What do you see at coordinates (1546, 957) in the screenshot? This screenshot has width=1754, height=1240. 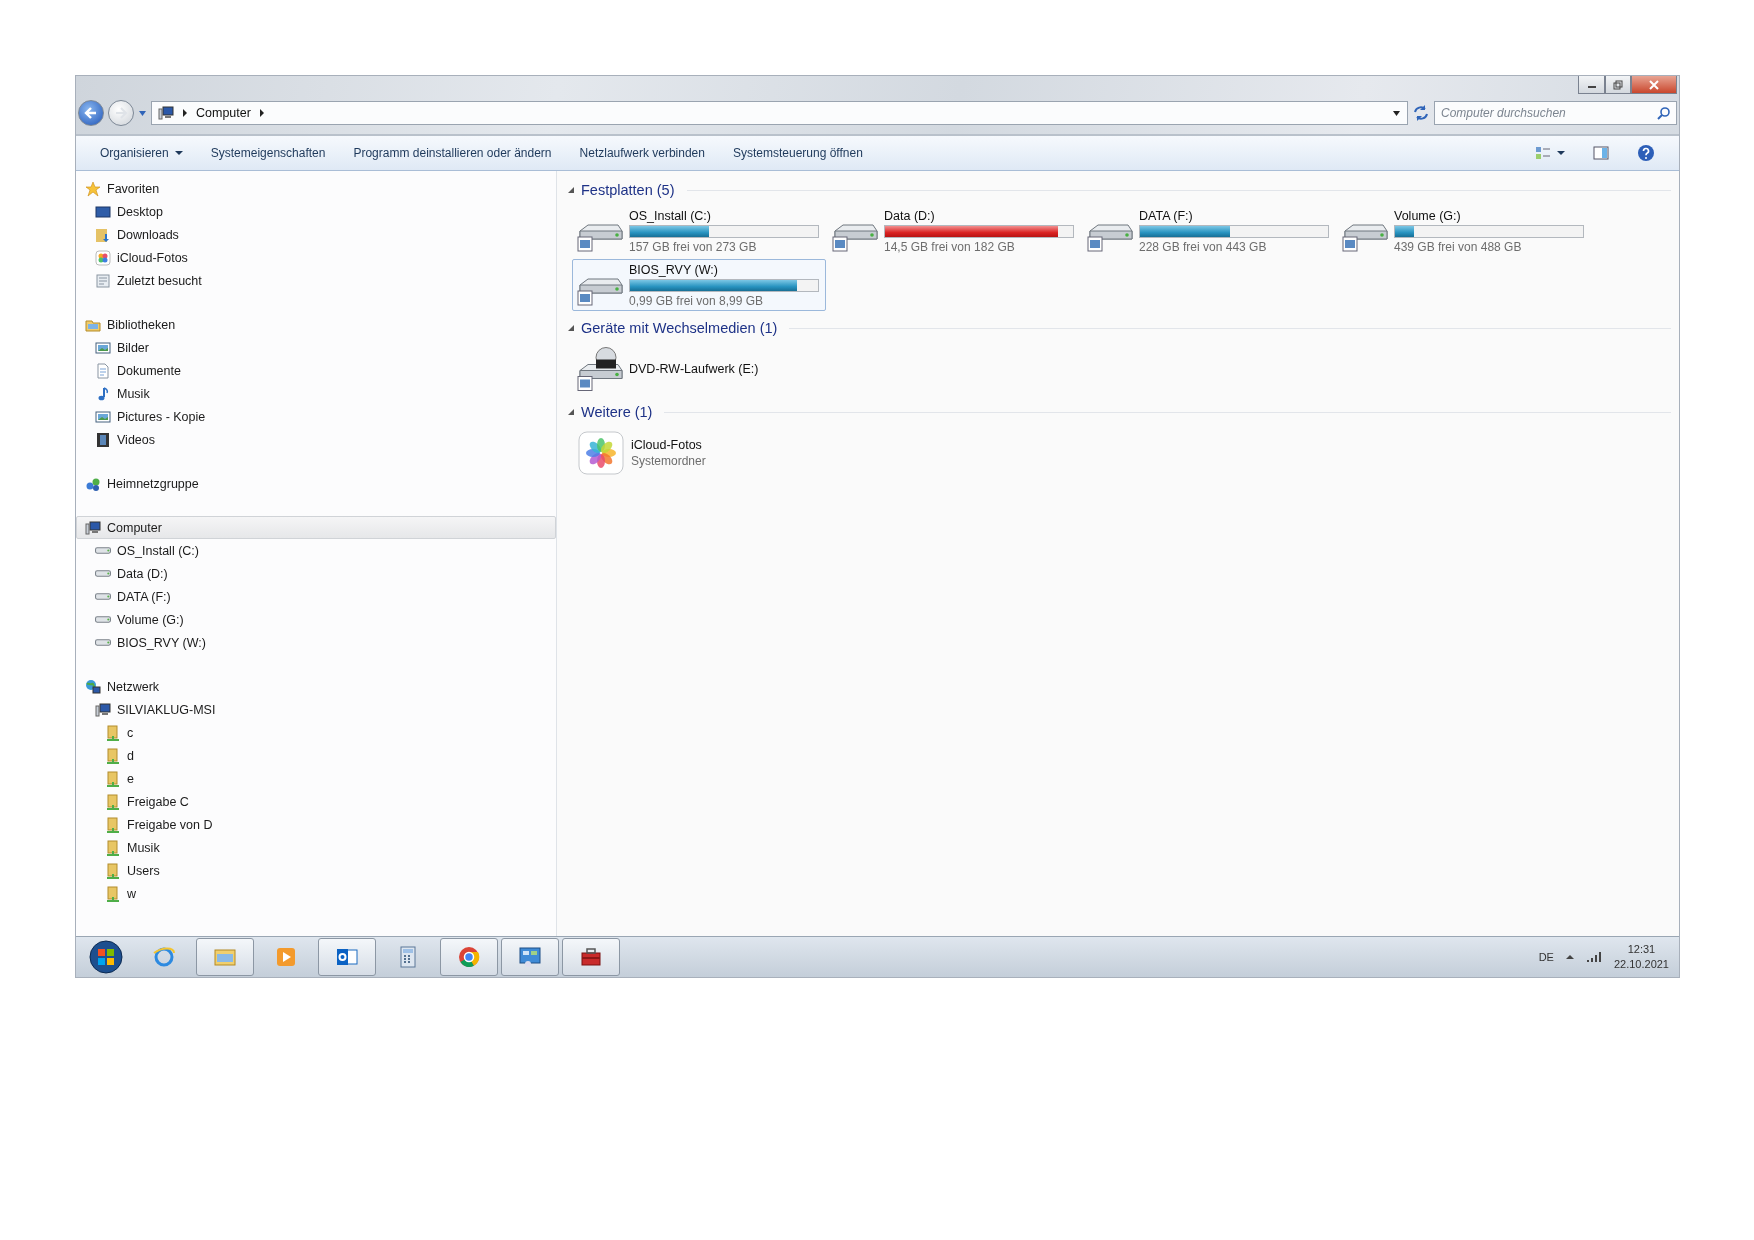 I see `language-indicator: DE` at bounding box center [1546, 957].